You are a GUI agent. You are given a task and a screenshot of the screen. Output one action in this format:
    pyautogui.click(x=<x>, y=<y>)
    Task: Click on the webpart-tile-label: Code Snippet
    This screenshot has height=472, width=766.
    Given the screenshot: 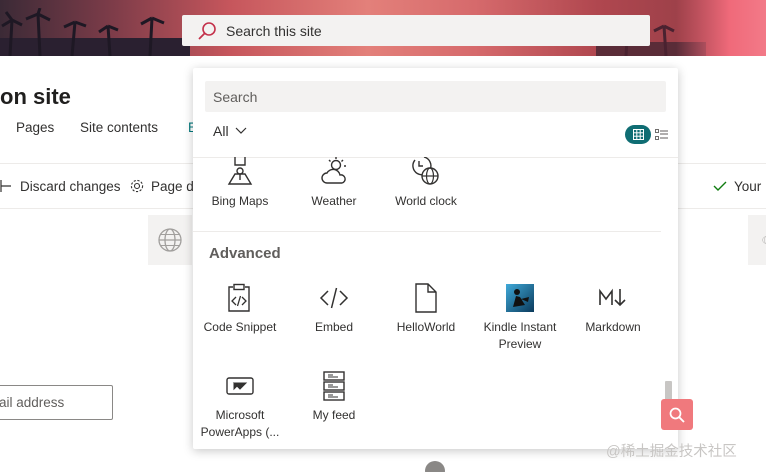 What is the action you would take?
    pyautogui.click(x=240, y=327)
    